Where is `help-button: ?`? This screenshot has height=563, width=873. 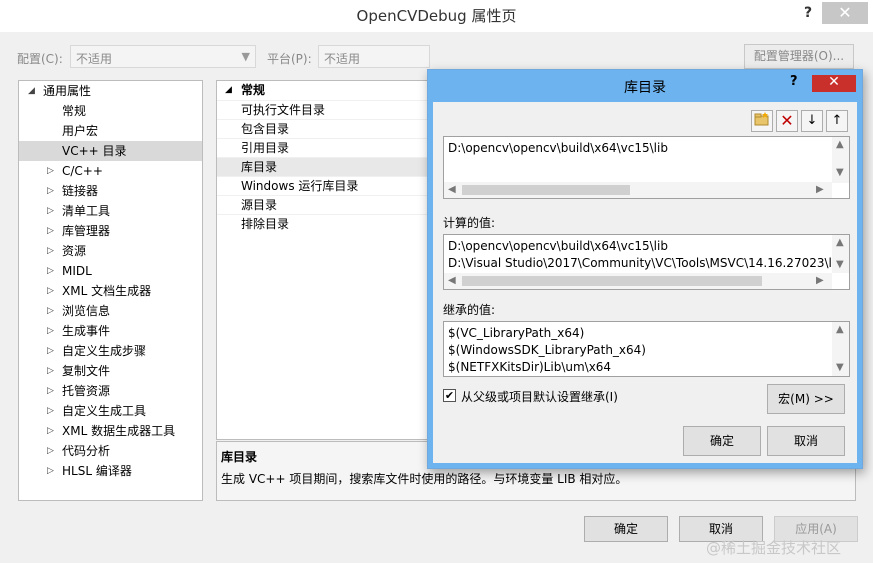
help-button: ? is located at coordinates (808, 13).